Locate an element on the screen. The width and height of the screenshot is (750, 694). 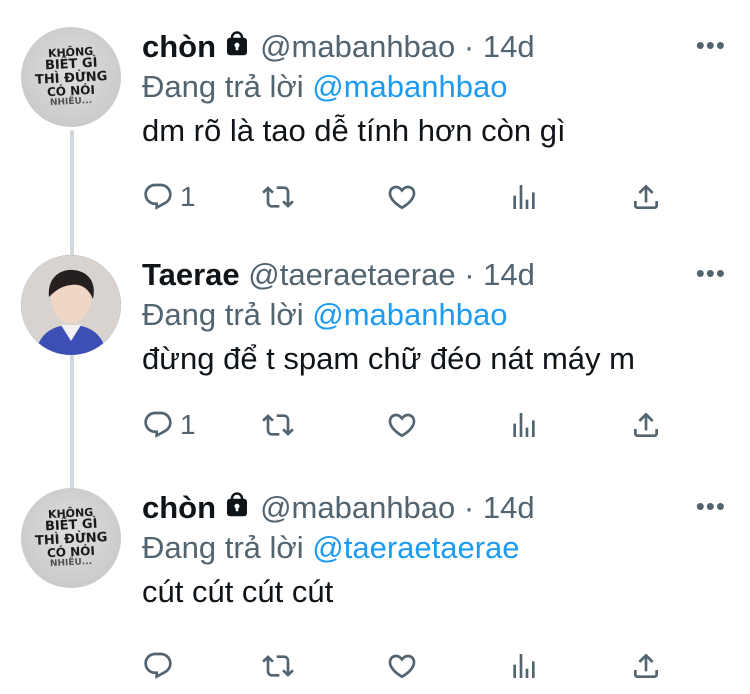
tweet-text: dm rõ là tao dễ tính hơn còn gì is located at coordinates (354, 130).